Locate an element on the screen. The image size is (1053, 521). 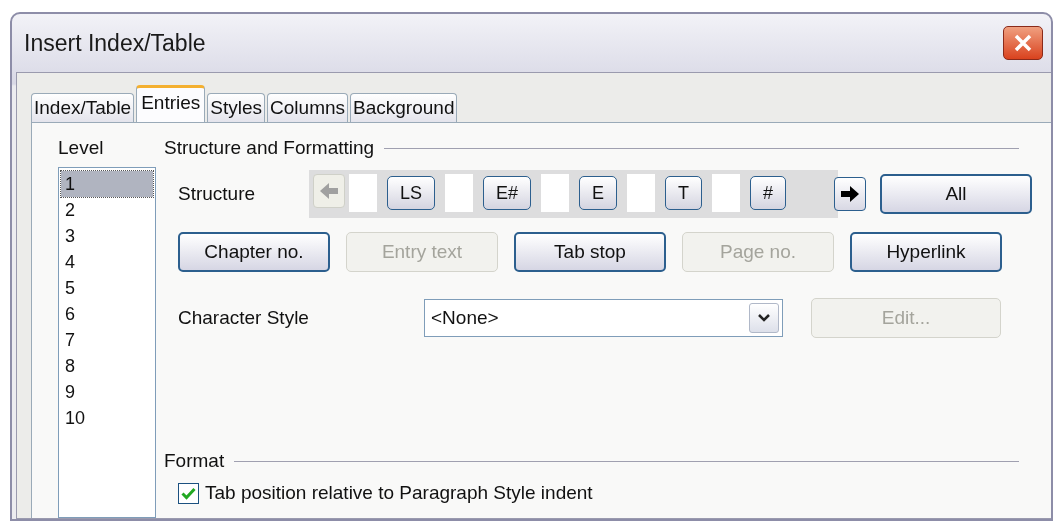
window-title: Insert Index/Table is located at coordinates (115, 43).